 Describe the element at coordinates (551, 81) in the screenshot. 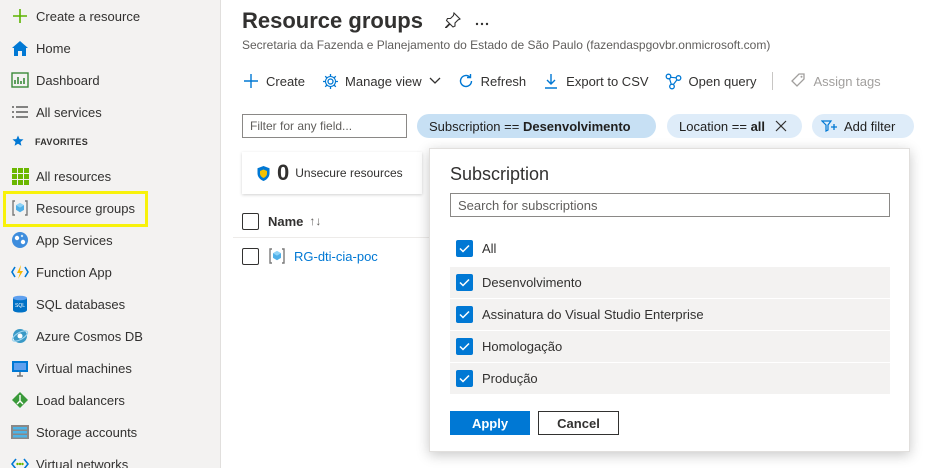

I see `download-icon` at that location.